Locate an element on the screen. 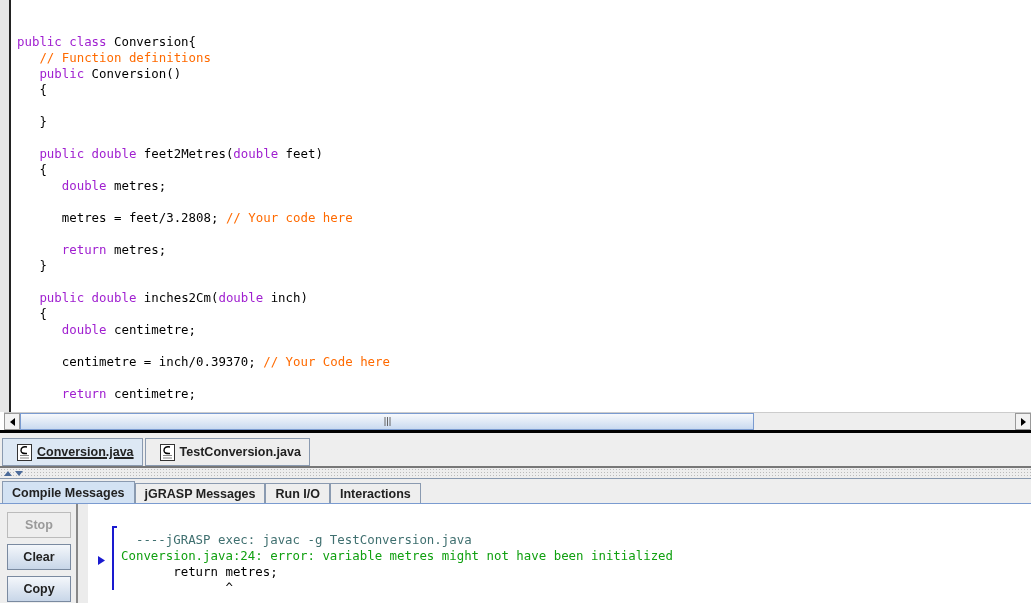  collapse-arrows-icon is located at coordinates (14, 473).